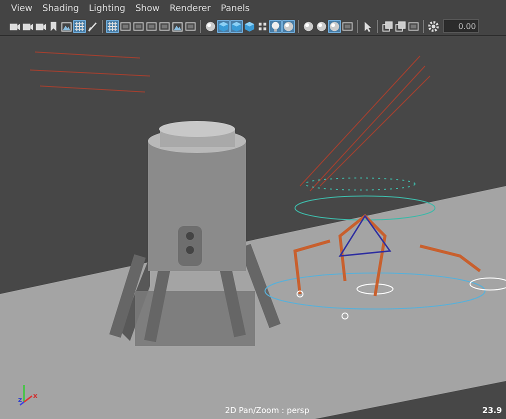  Describe the element at coordinates (149, 9) in the screenshot. I see `menu-item: Show` at that location.